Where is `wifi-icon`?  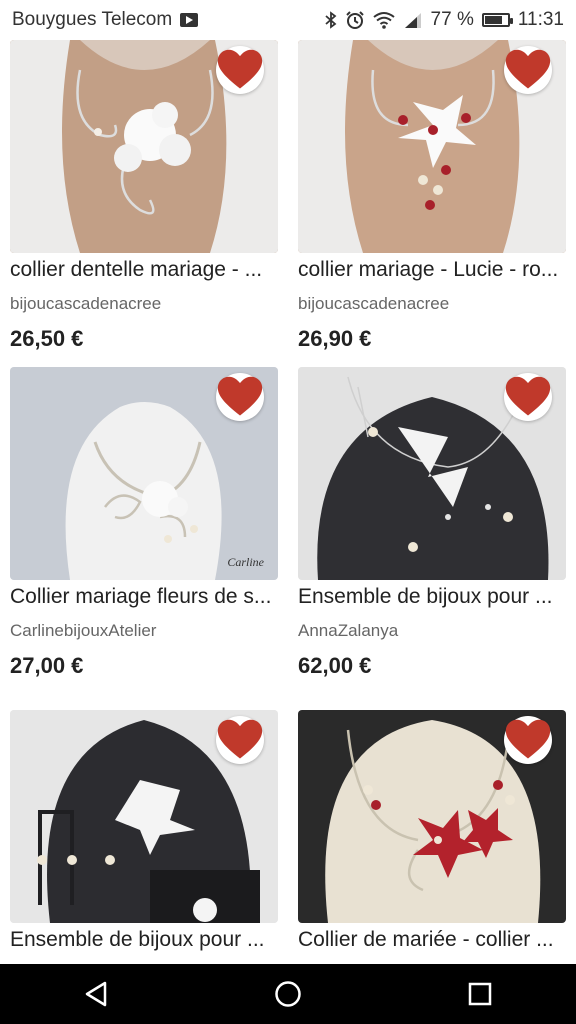 wifi-icon is located at coordinates (383, 20).